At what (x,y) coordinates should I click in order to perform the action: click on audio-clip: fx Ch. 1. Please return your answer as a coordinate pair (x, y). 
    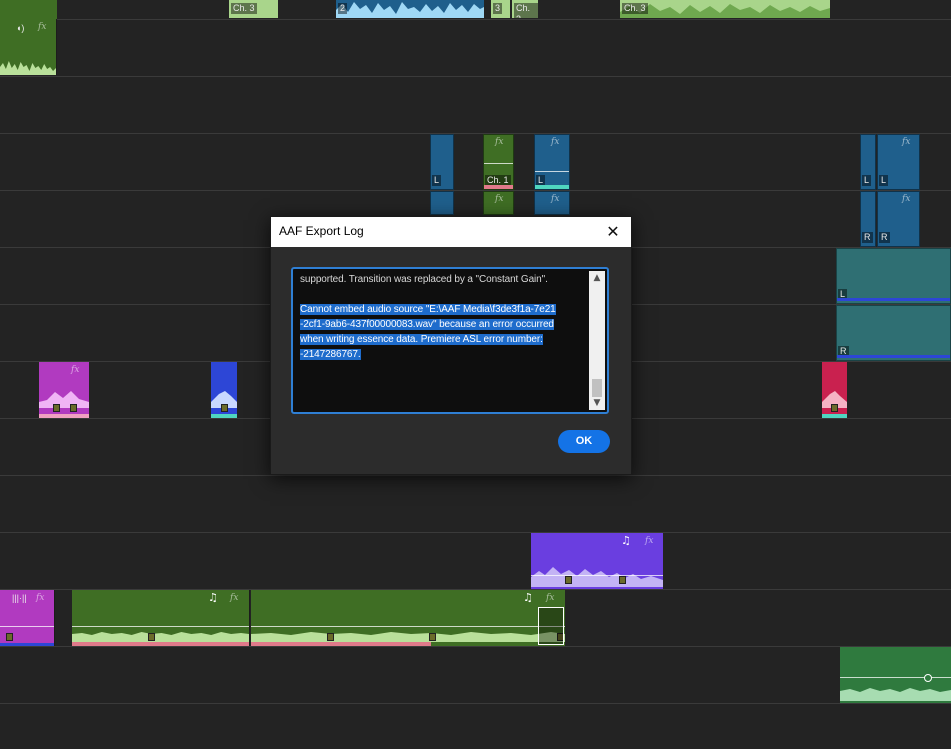
    Looking at the image, I should click on (498, 162).